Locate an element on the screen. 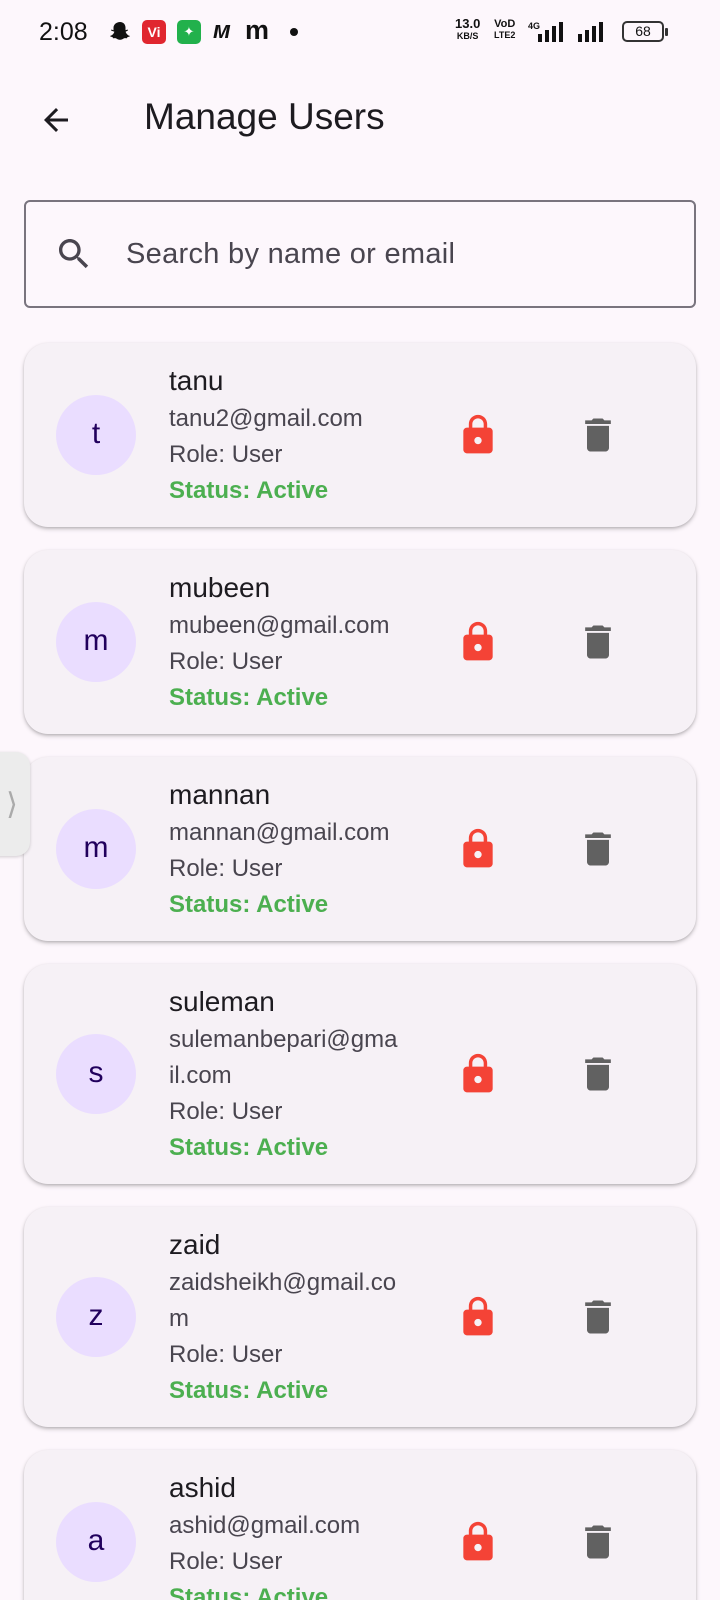  user-email: tanu2@gmail.com is located at coordinates (266, 418).